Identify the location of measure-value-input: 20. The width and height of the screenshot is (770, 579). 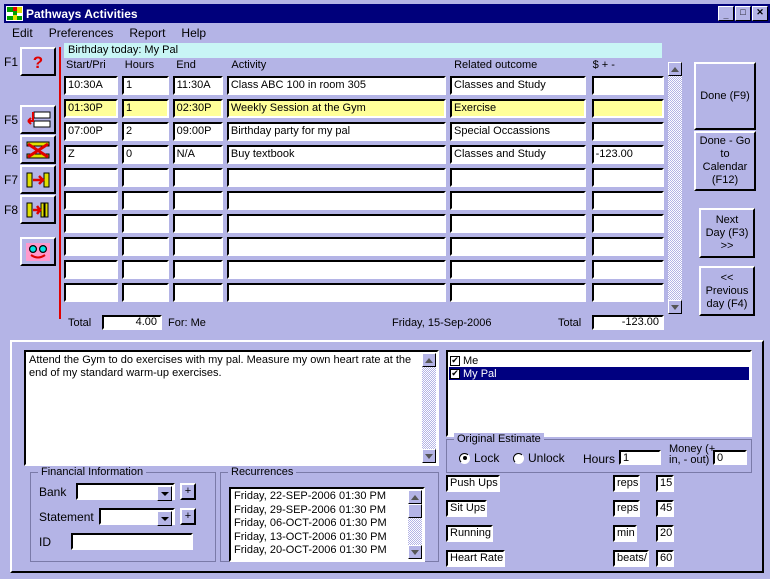
(665, 533).